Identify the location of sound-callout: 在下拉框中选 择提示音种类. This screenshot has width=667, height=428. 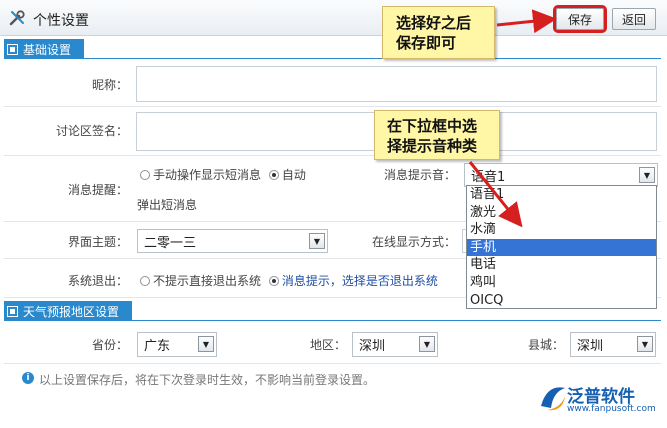
(437, 135).